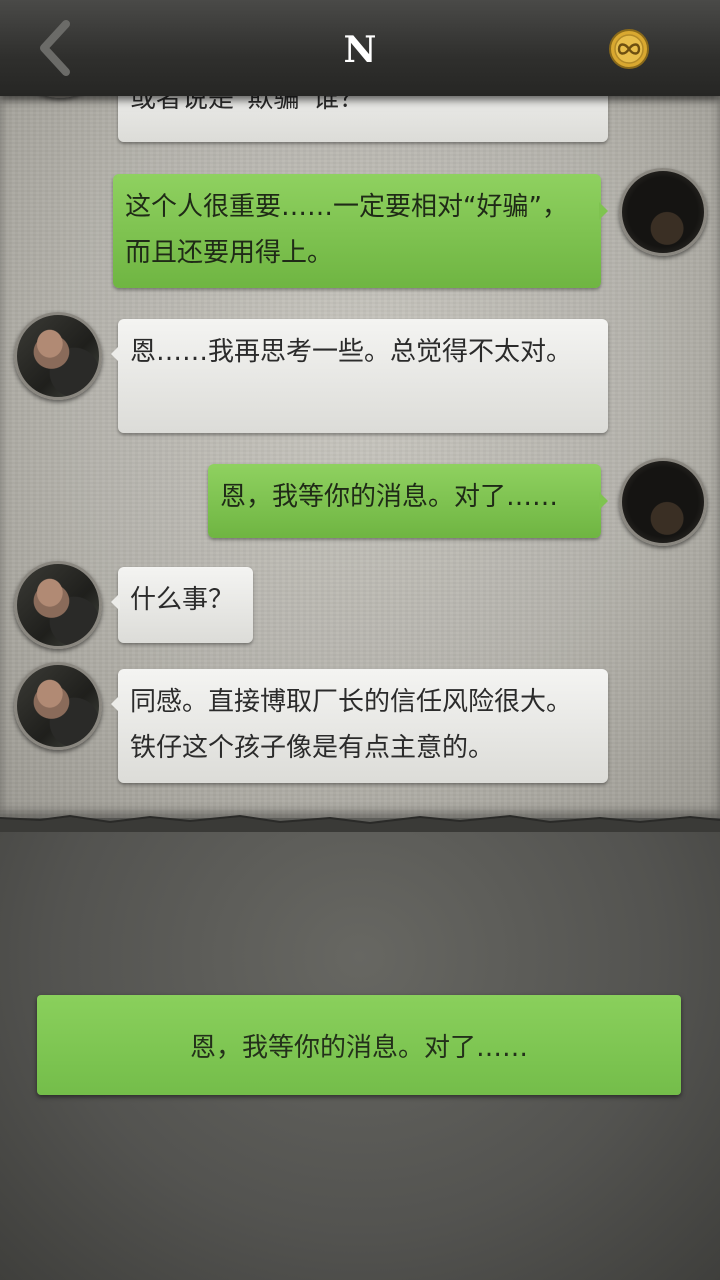  I want to click on message-bubble-incoming: 或者说是“欺骗”谁？, so click(363, 119).